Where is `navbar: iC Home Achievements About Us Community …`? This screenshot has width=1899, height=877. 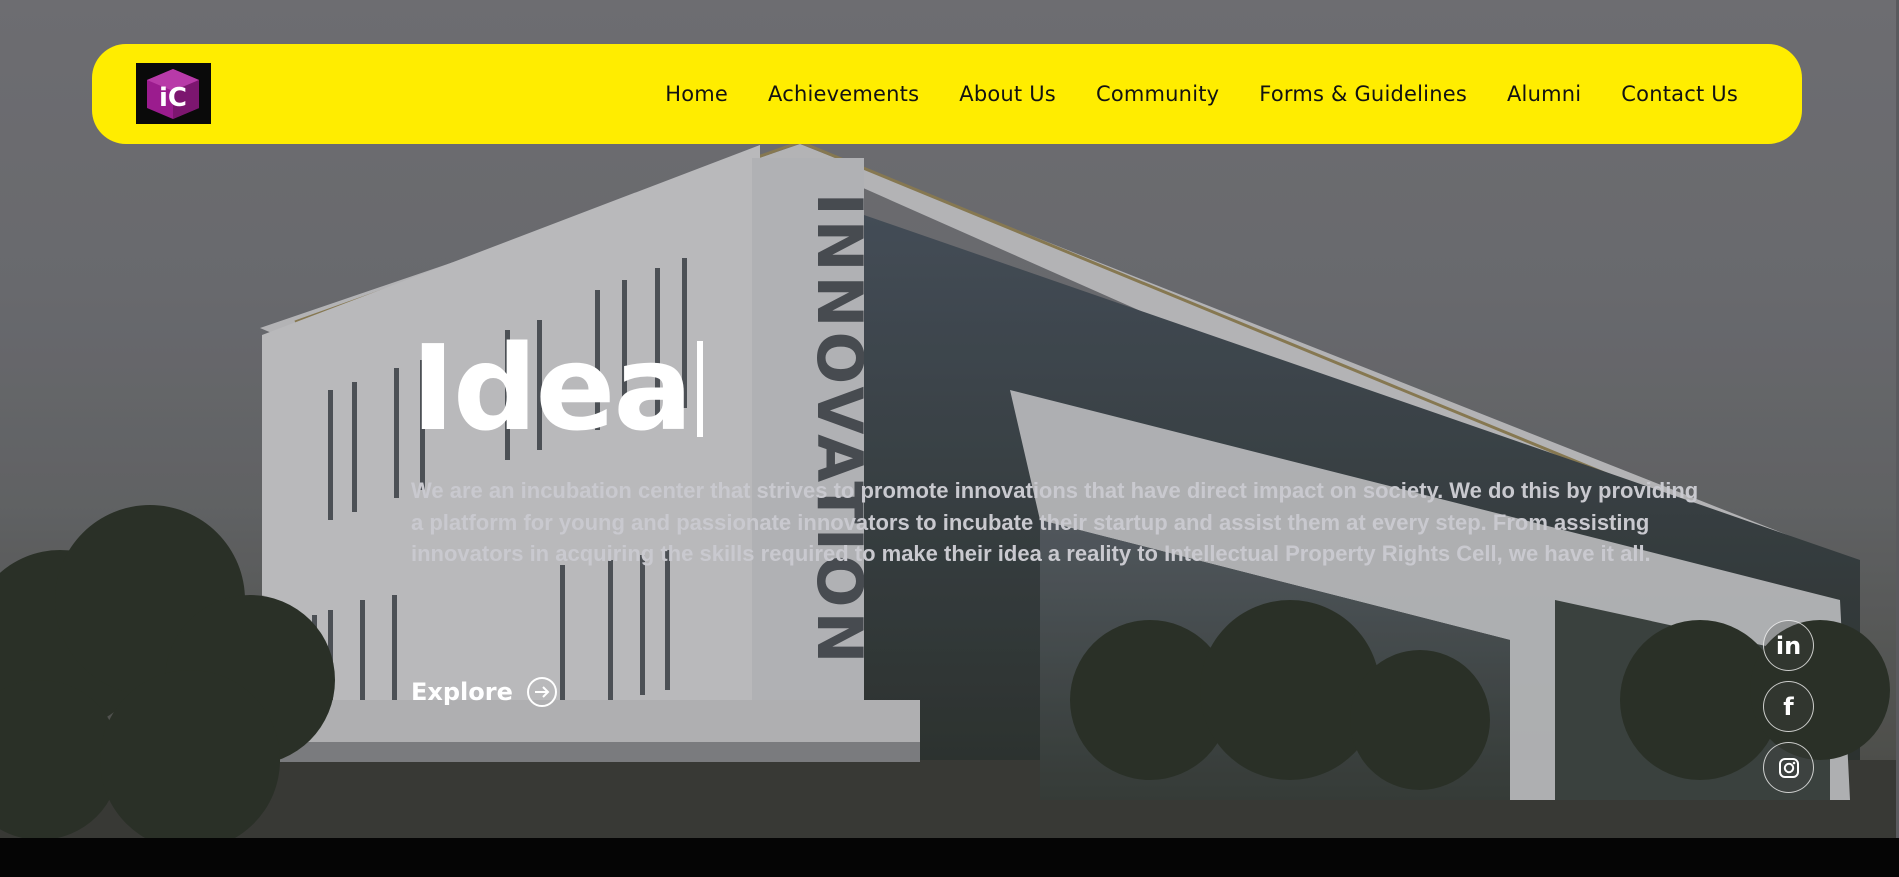 navbar: iC Home Achievements About Us Community … is located at coordinates (947, 94).